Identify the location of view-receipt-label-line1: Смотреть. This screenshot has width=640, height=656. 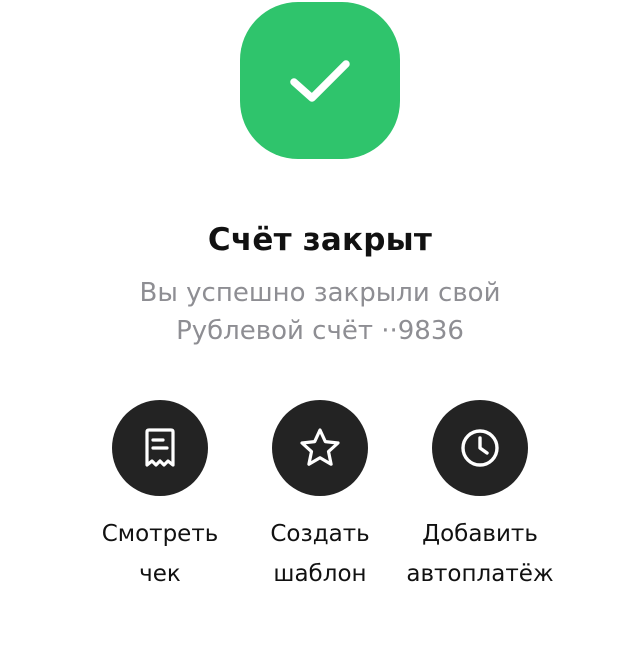
(160, 534).